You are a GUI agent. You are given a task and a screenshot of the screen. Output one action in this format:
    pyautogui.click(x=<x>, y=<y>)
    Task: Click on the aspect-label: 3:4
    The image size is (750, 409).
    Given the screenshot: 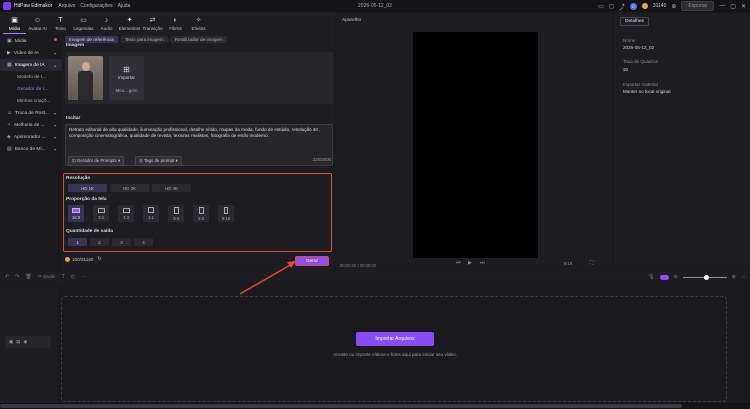 What is the action you would take?
    pyautogui.click(x=176, y=218)
    